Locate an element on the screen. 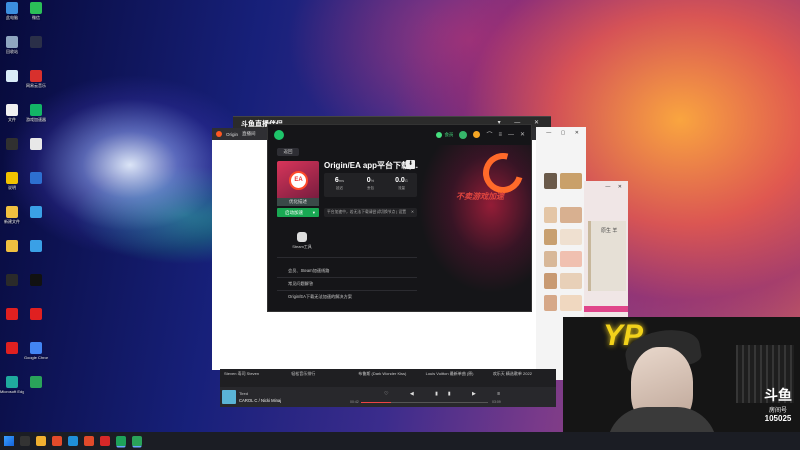  steam-tool-button: Steam工具 is located at coordinates (302, 241).